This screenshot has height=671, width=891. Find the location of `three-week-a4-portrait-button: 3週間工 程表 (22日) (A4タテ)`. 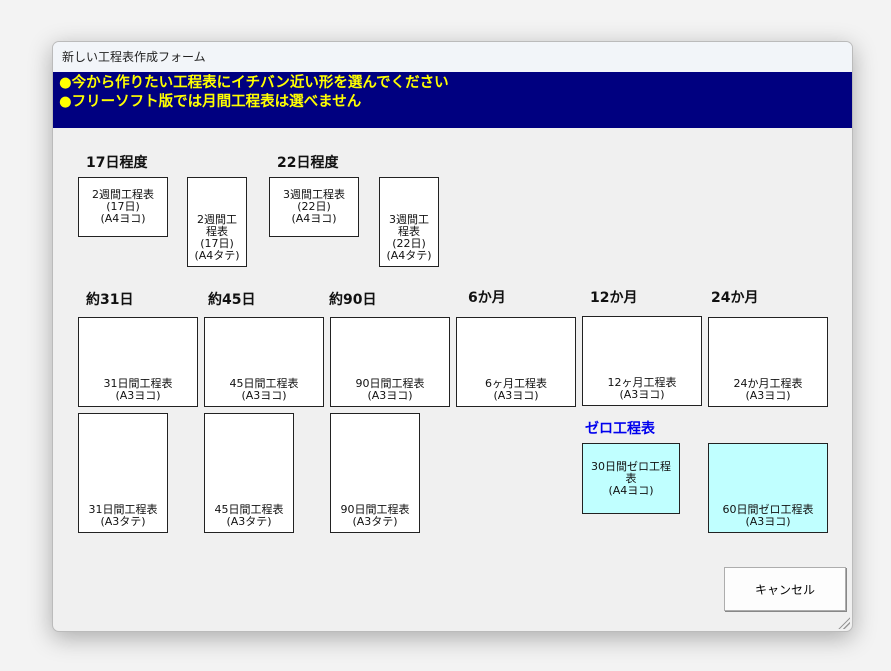

three-week-a4-portrait-button: 3週間工 程表 (22日) (A4タテ) is located at coordinates (409, 222).